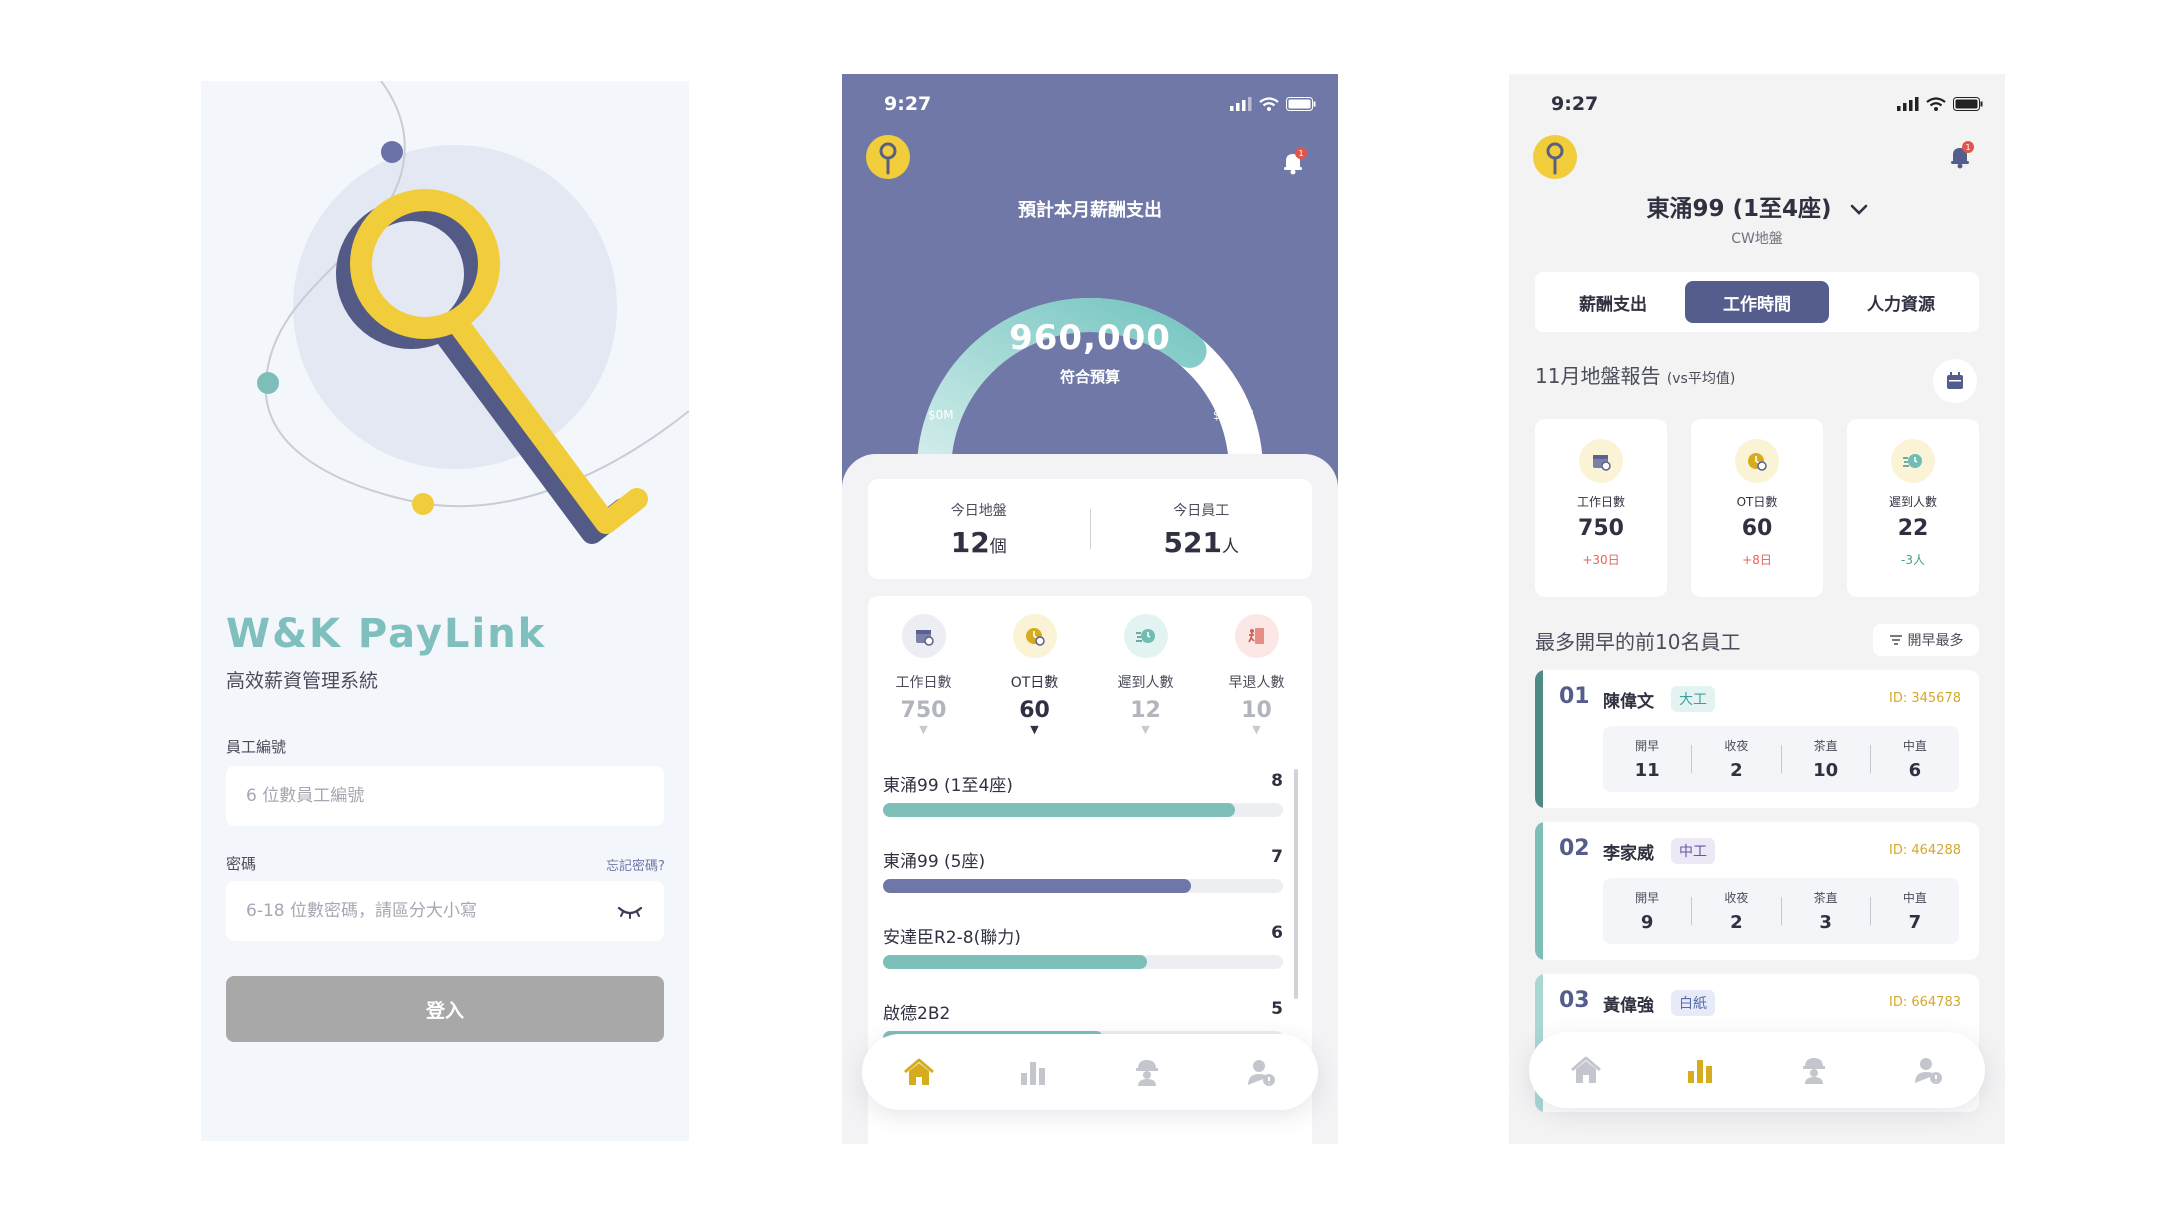 This screenshot has width=2170, height=1212. Describe the element at coordinates (1908, 104) in the screenshot. I see `signal-icon` at that location.